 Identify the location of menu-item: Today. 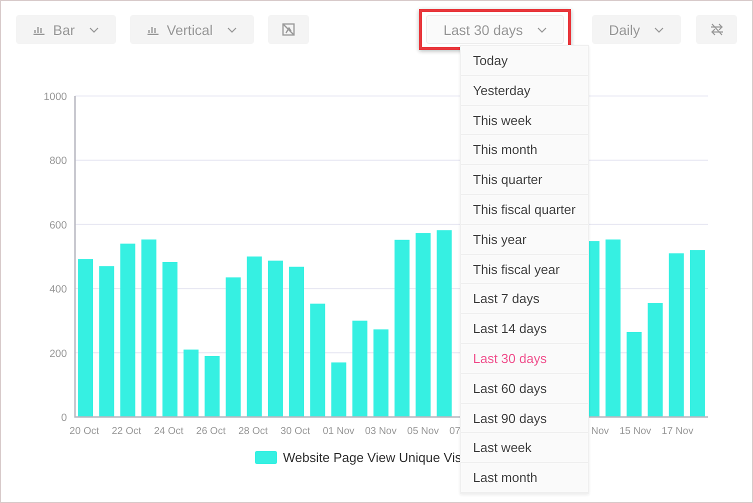
(524, 61).